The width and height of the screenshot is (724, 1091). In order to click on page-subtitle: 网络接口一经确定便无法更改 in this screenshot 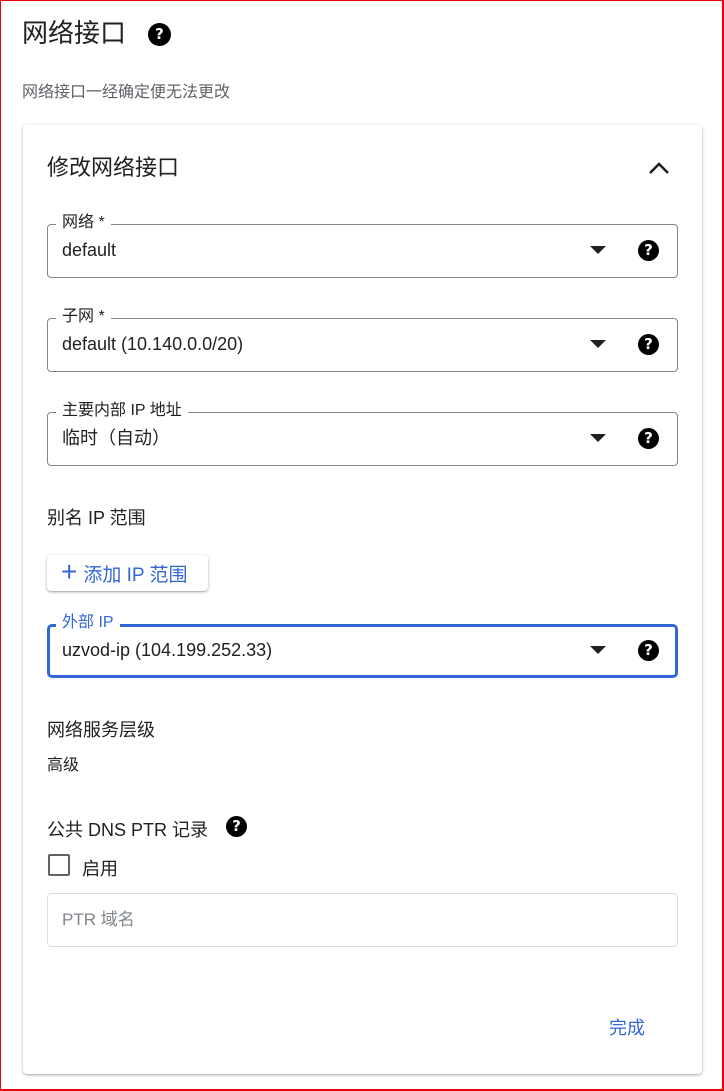, I will do `click(126, 92)`.